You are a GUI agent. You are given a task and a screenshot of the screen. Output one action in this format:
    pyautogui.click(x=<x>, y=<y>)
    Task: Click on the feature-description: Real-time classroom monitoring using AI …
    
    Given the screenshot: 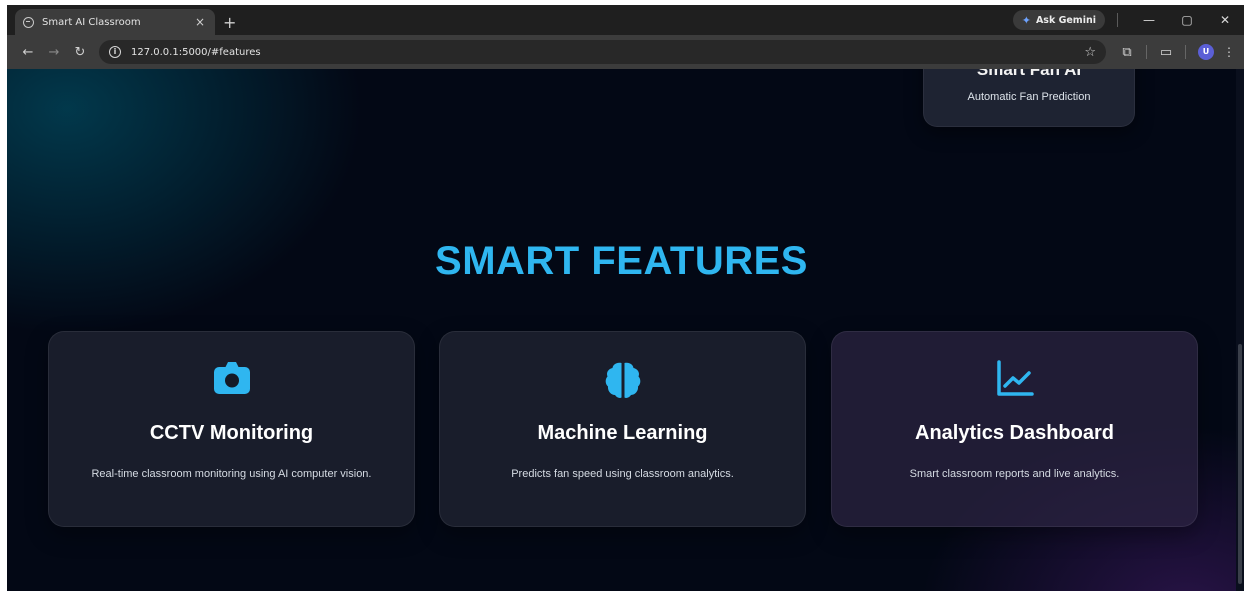 What is the action you would take?
    pyautogui.click(x=231, y=474)
    